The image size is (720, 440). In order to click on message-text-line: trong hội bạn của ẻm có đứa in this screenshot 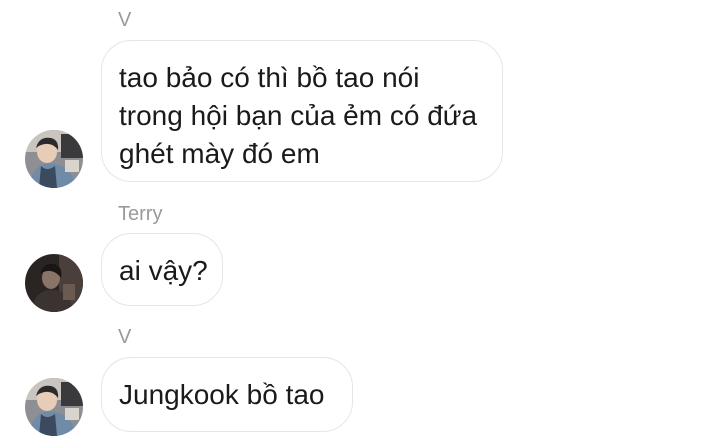, I will do `click(298, 115)`.